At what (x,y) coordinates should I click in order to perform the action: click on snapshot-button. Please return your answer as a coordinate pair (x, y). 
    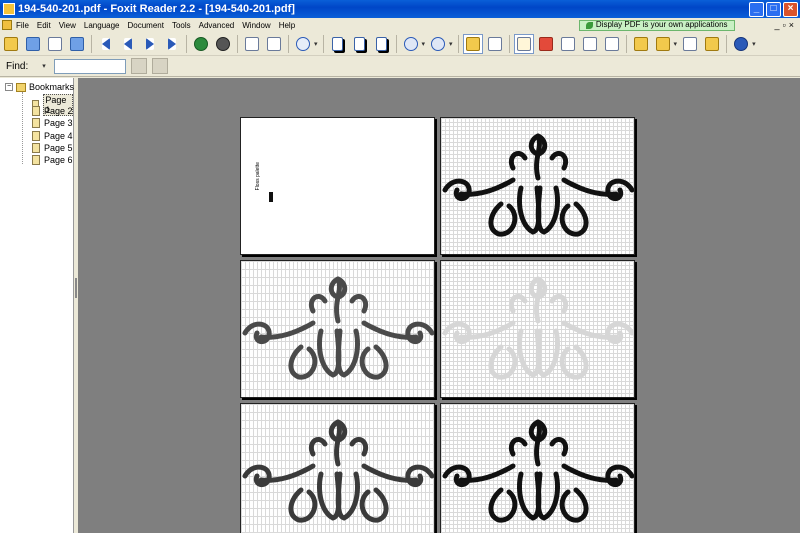
    Looking at the image, I should click on (612, 44).